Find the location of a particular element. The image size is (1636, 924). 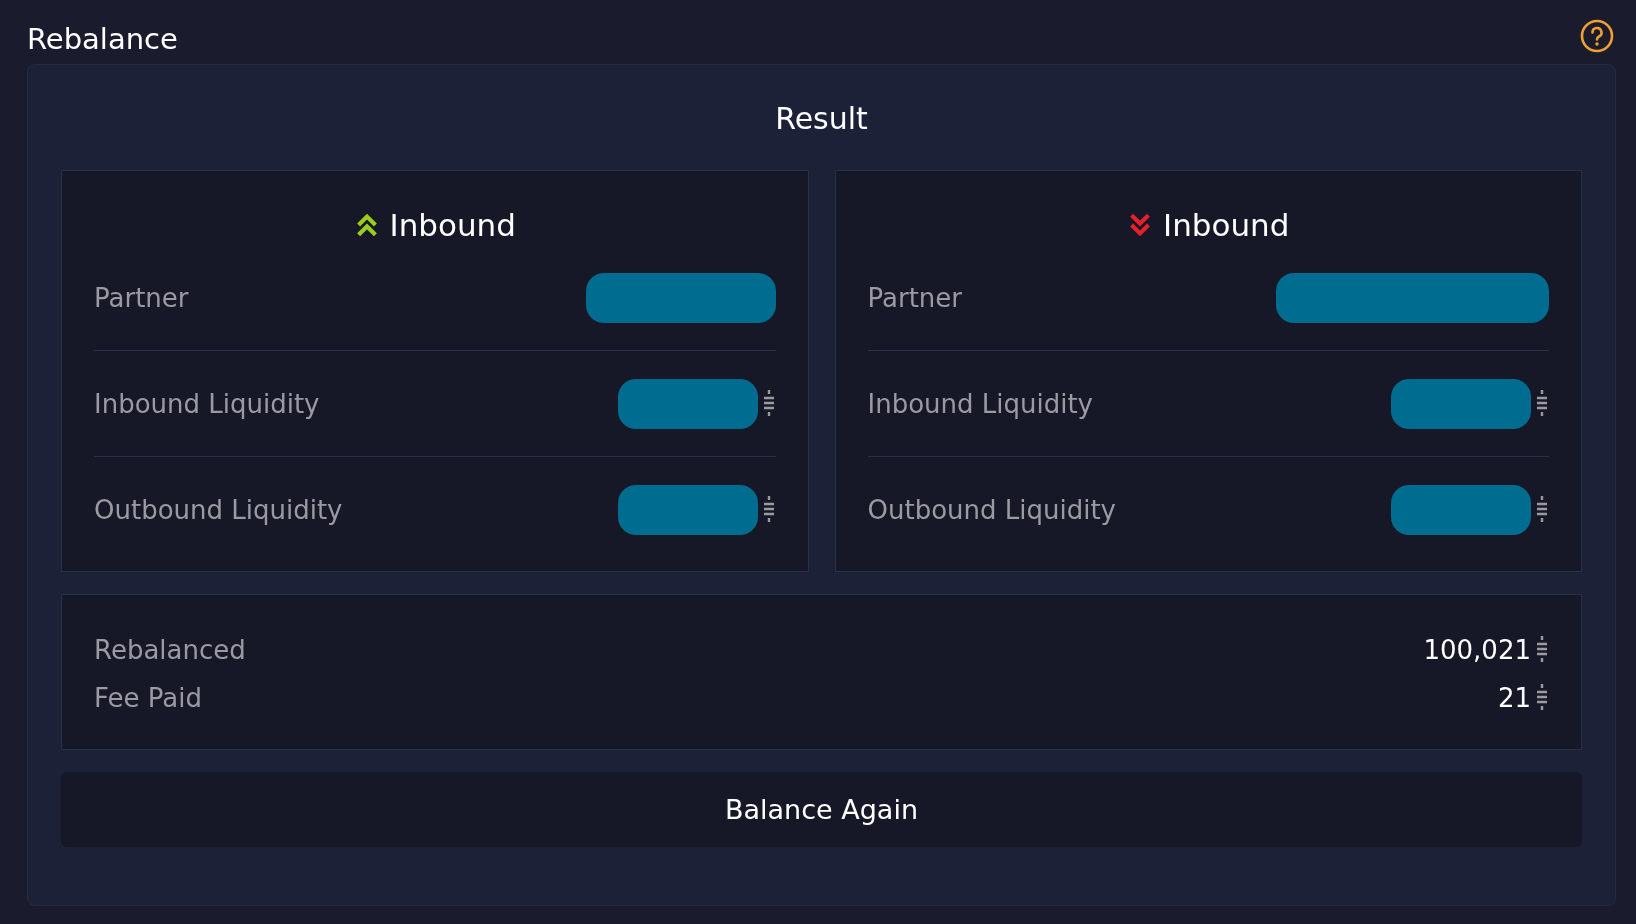

summary-value: 100,021 is located at coordinates (1477, 650).